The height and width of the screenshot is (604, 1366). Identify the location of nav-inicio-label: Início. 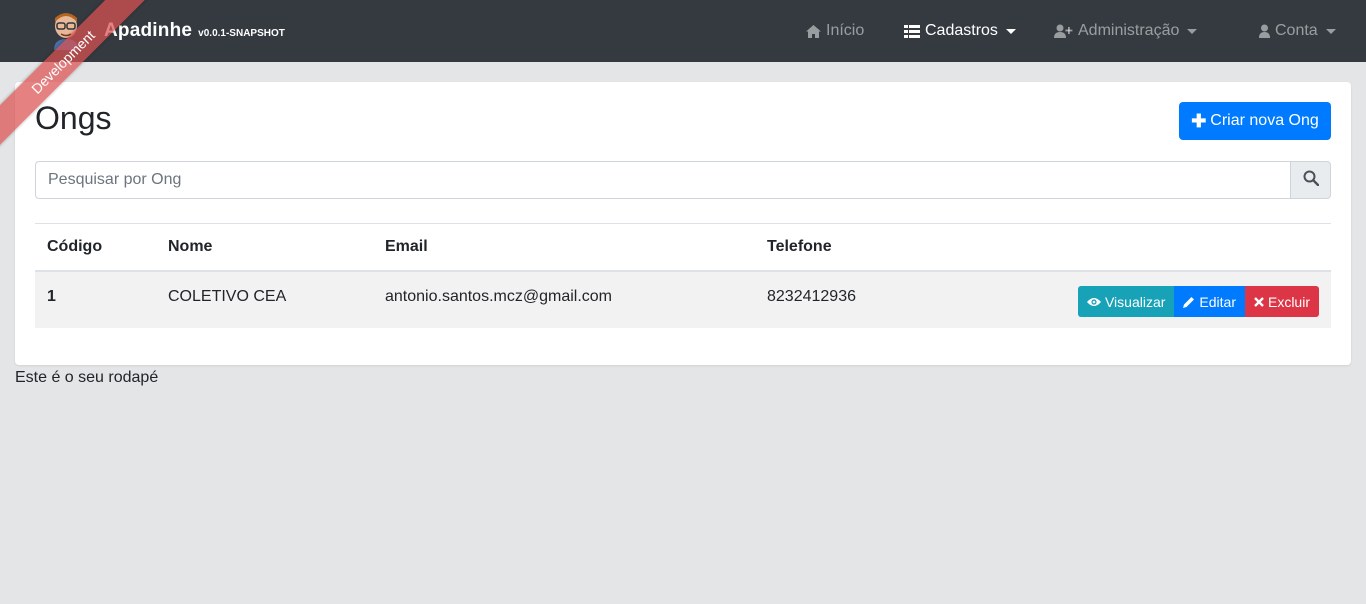
(845, 30).